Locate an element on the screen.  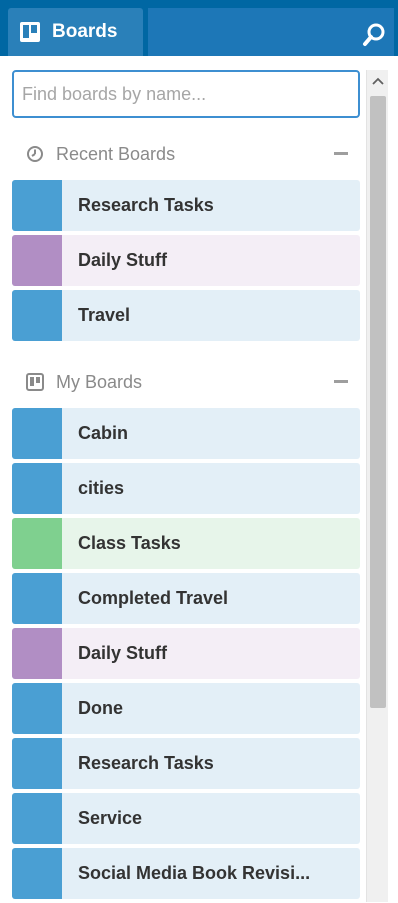
scrollbar is located at coordinates (377, 486).